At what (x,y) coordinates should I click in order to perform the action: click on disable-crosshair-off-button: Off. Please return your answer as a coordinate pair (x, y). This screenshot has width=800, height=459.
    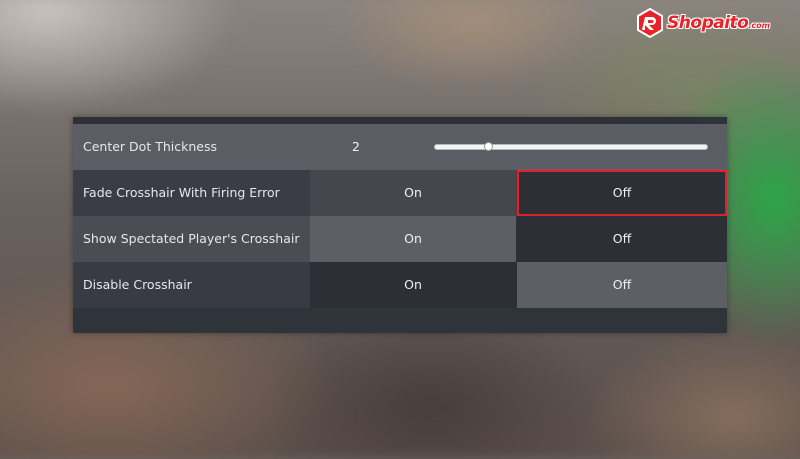
    Looking at the image, I should click on (622, 285).